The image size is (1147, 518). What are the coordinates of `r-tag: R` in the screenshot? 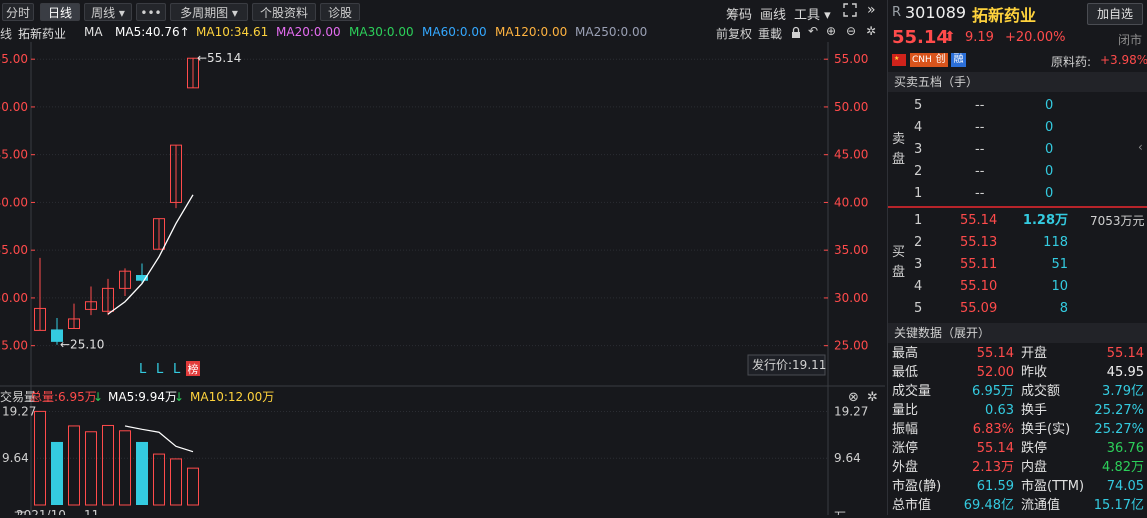 It's located at (897, 12).